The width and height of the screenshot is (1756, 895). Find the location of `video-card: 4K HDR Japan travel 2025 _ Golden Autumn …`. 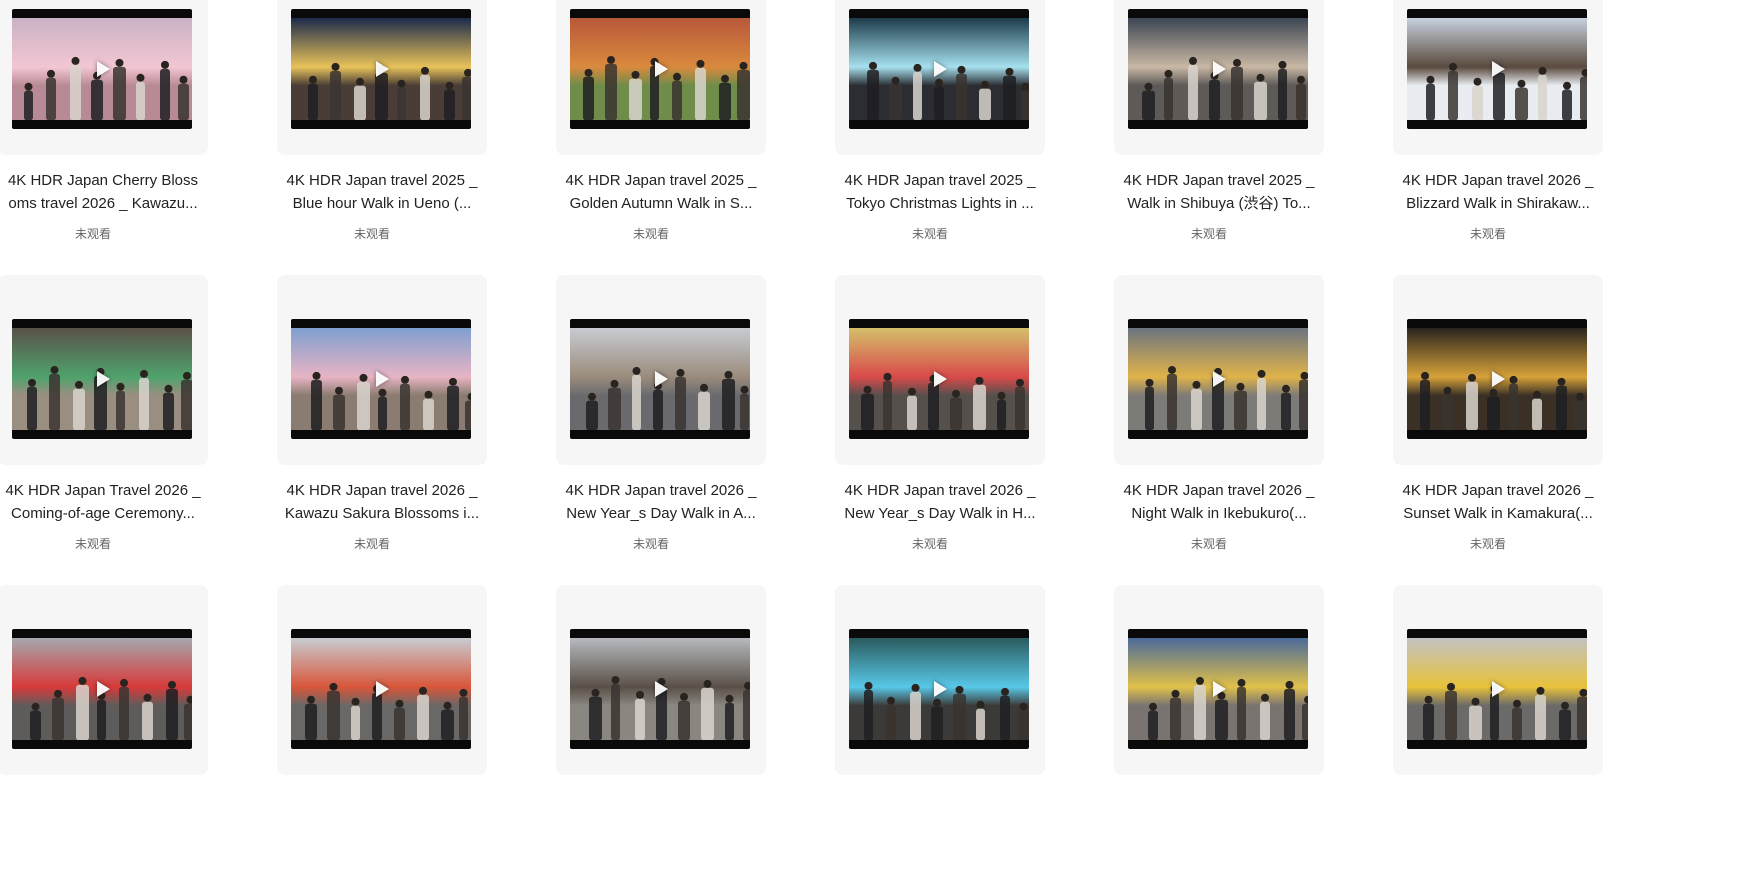

video-card: 4K HDR Japan travel 2025 _ Golden Autumn … is located at coordinates (661, 137).